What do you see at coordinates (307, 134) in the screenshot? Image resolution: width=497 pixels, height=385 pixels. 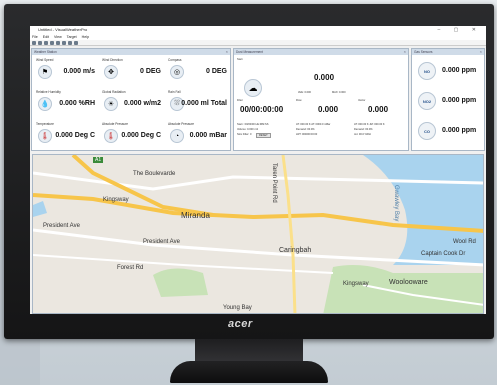 I see `info-mid-3: LRT: 000/00:00:00` at bounding box center [307, 134].